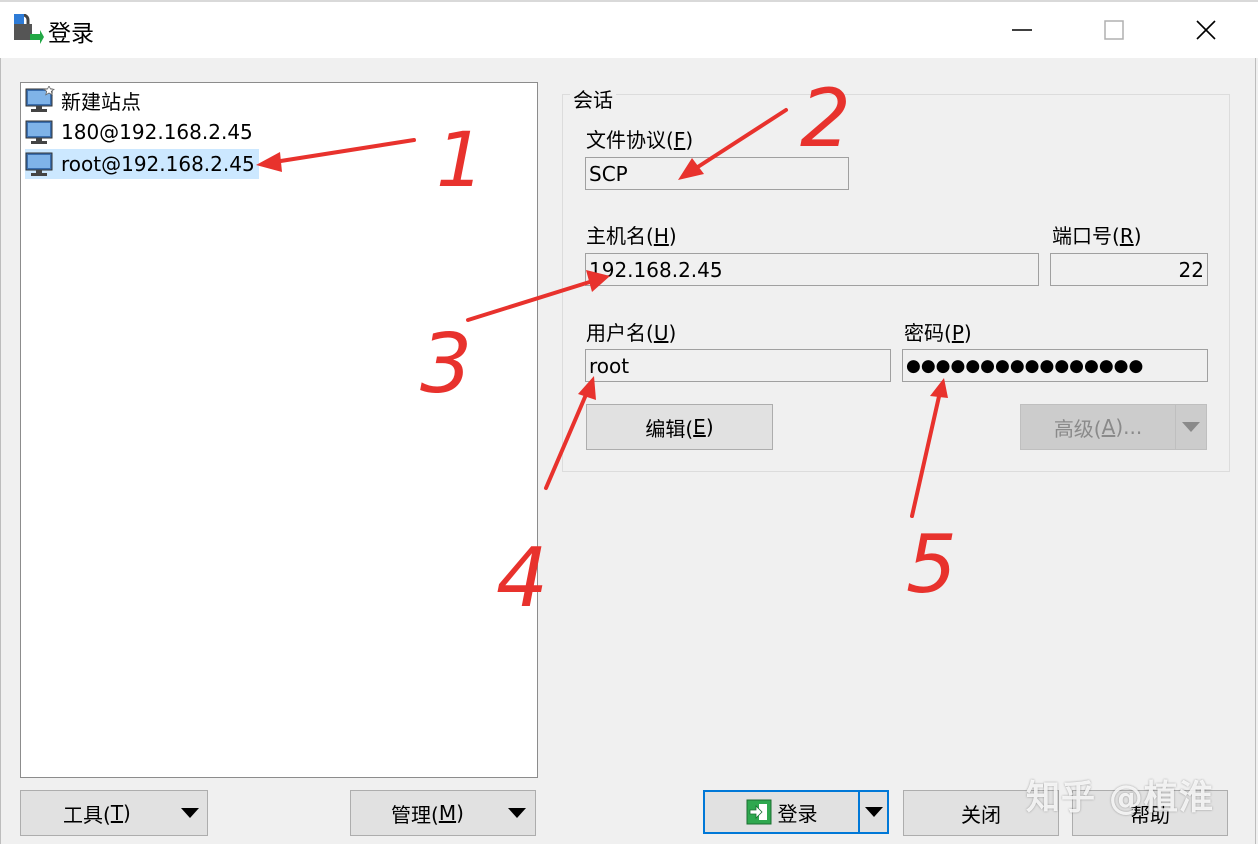 The image size is (1258, 844). I want to click on site-item-new: 新建站点, so click(85, 100).